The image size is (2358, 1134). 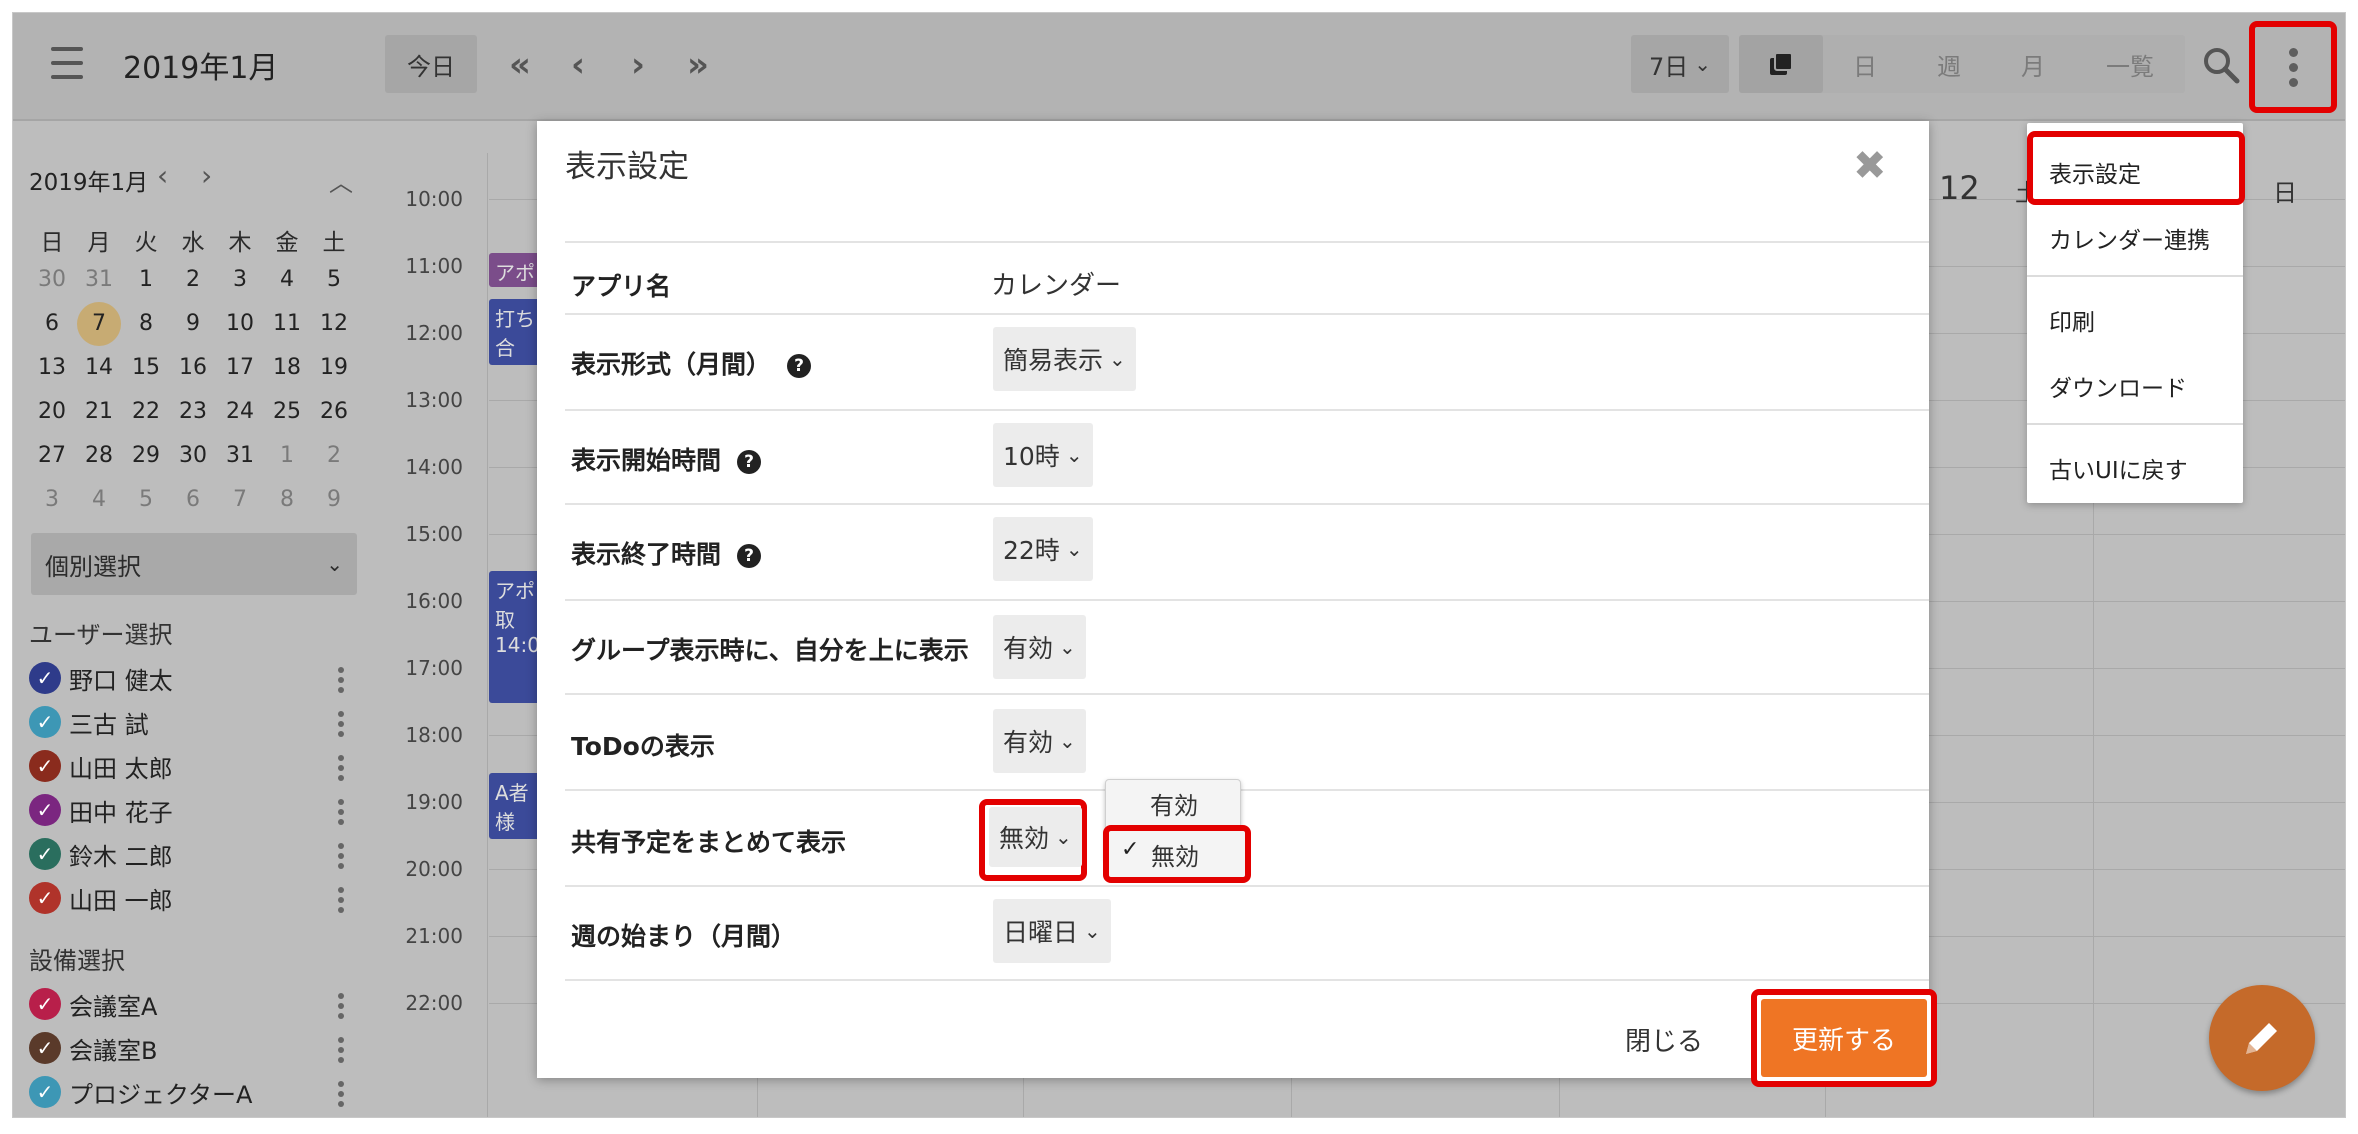 I want to click on menu-item-print: 印刷, so click(x=2072, y=320).